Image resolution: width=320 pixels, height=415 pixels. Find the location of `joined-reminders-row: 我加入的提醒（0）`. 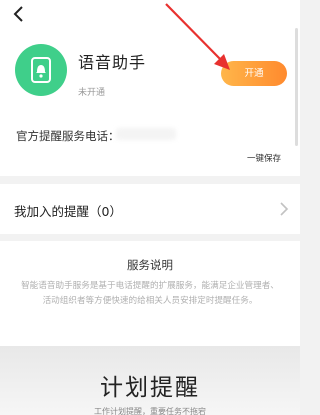

joined-reminders-row: 我加入的提醒（0） is located at coordinates (150, 209).